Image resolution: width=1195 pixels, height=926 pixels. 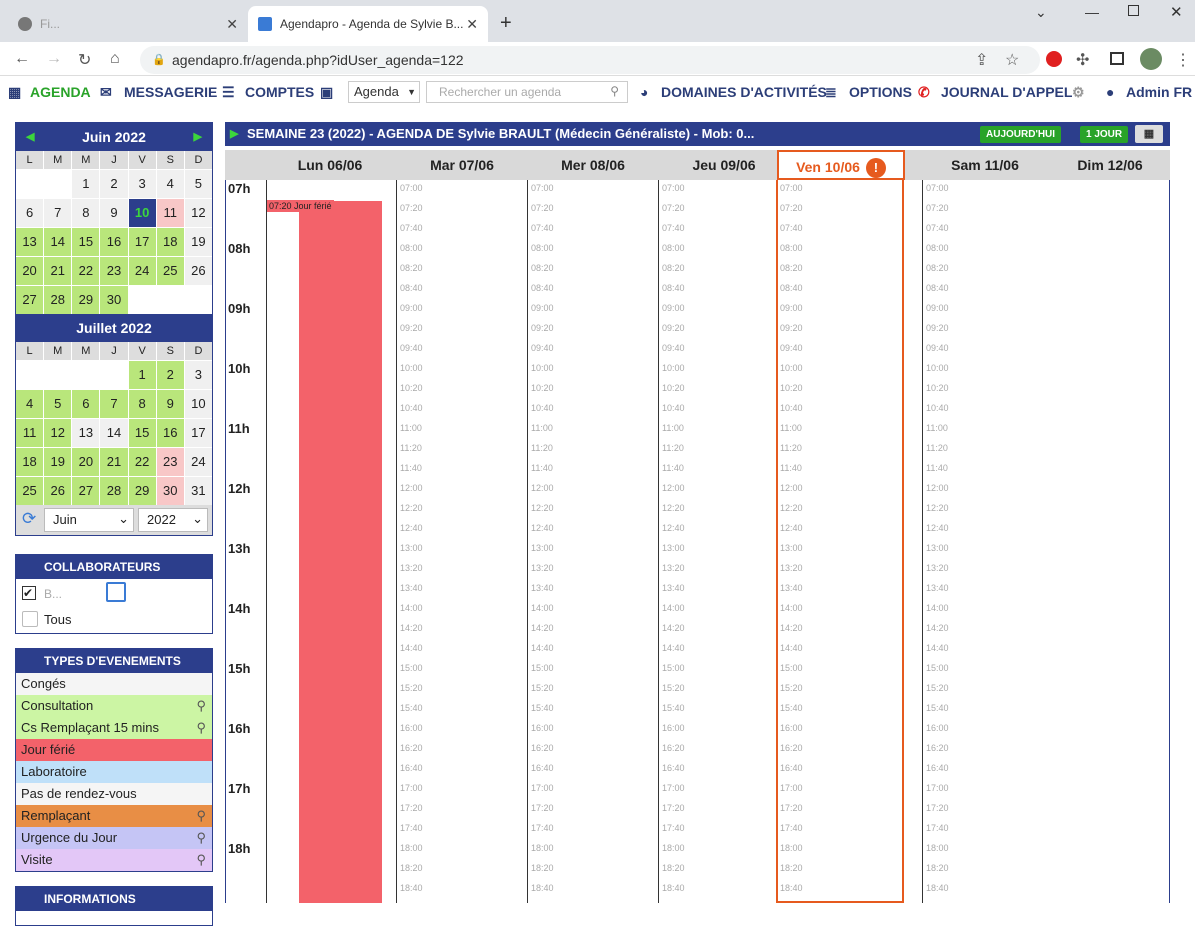 What do you see at coordinates (198, 375) in the screenshot?
I see `calendar-day: 3` at bounding box center [198, 375].